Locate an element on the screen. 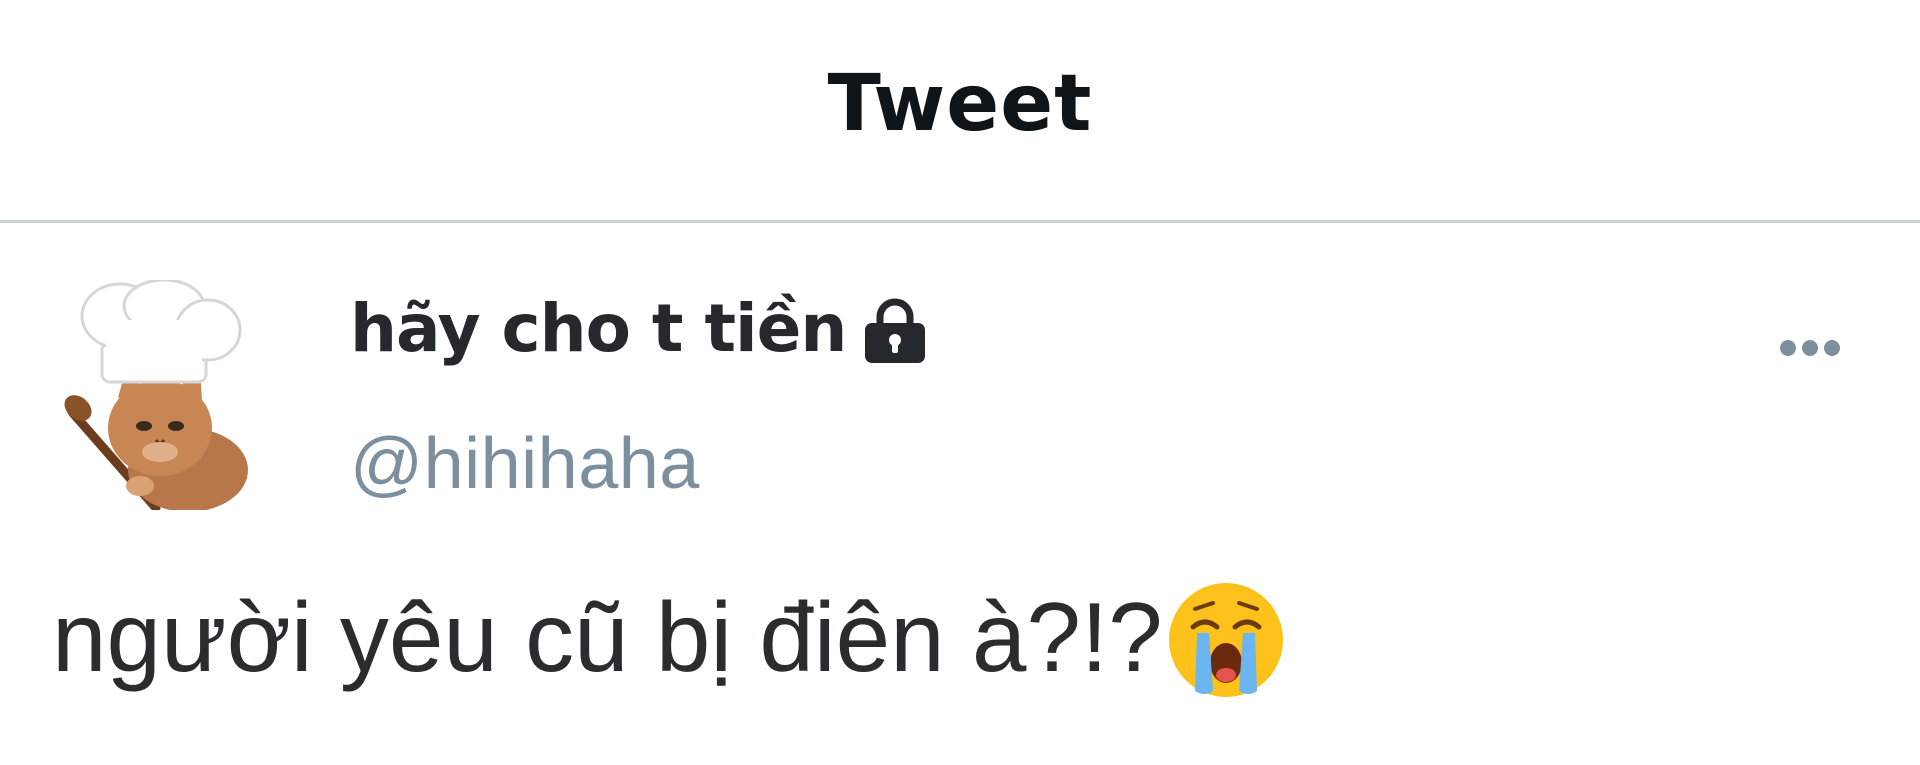  more-options-icon is located at coordinates (1810, 348).